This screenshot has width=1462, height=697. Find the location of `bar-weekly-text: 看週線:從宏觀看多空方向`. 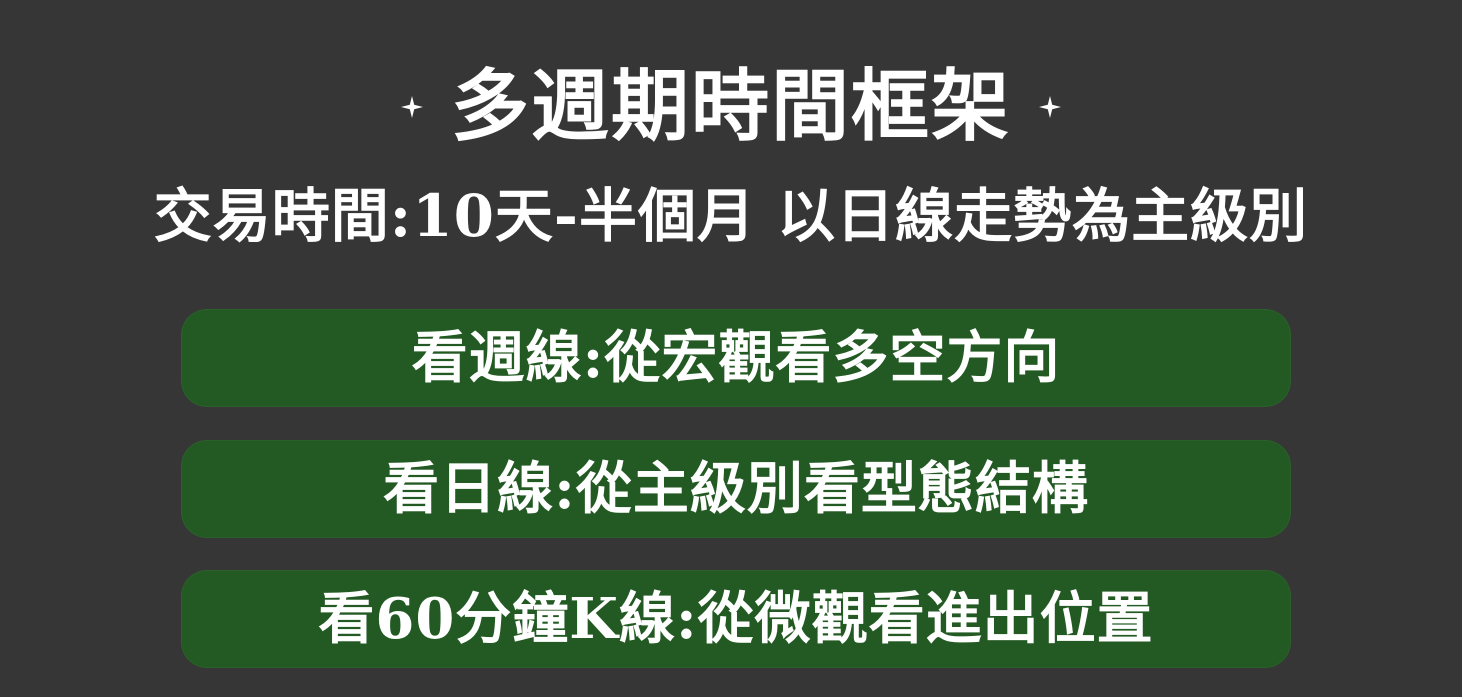

bar-weekly-text: 看週線:從宏觀看多空方向 is located at coordinates (736, 358).